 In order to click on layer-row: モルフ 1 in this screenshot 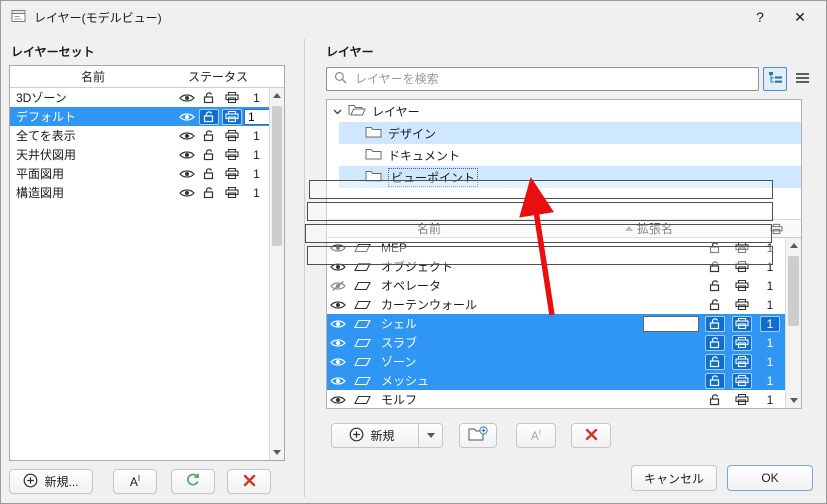, I will do `click(556, 399)`.